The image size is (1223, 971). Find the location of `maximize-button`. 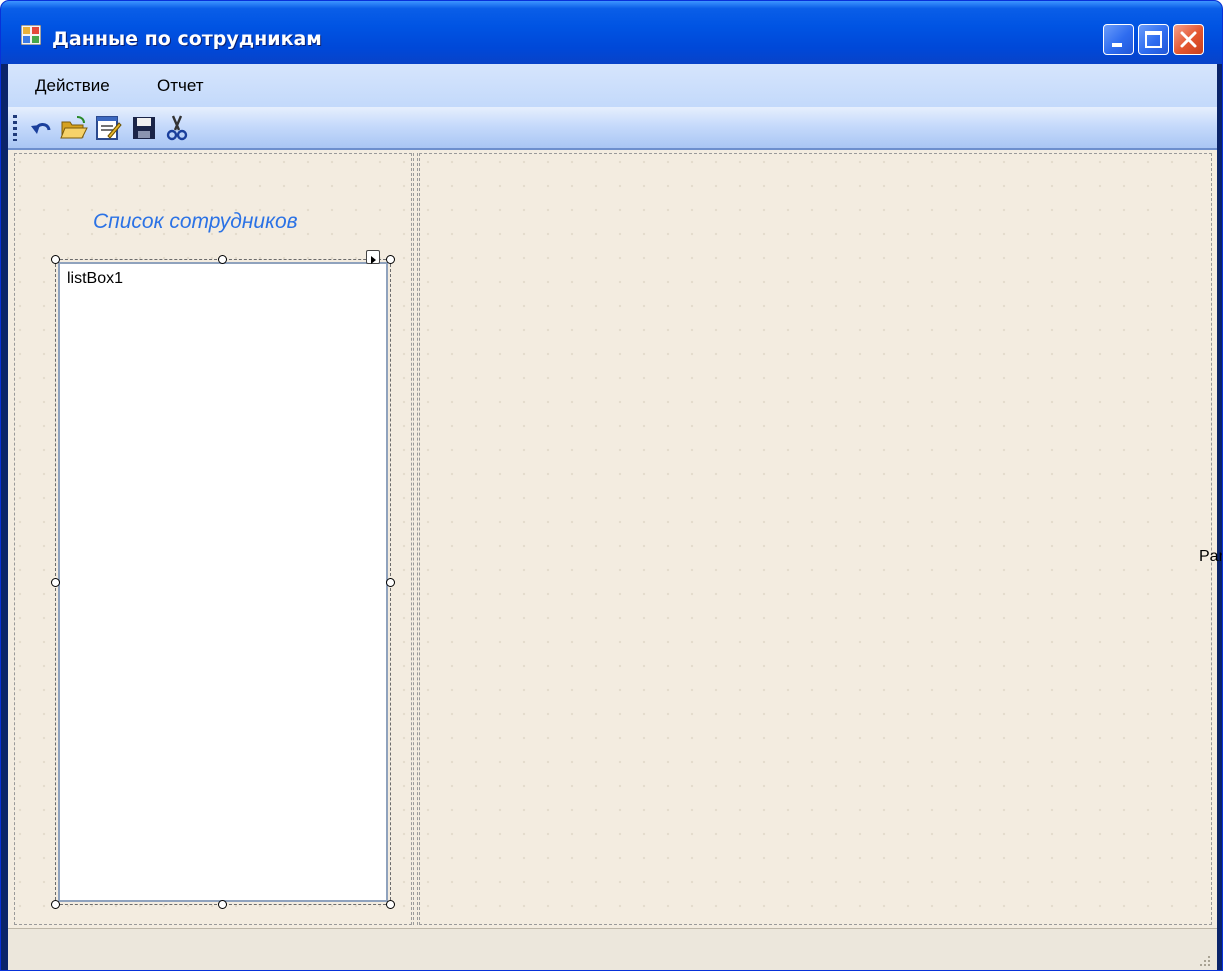

maximize-button is located at coordinates (1153, 39).